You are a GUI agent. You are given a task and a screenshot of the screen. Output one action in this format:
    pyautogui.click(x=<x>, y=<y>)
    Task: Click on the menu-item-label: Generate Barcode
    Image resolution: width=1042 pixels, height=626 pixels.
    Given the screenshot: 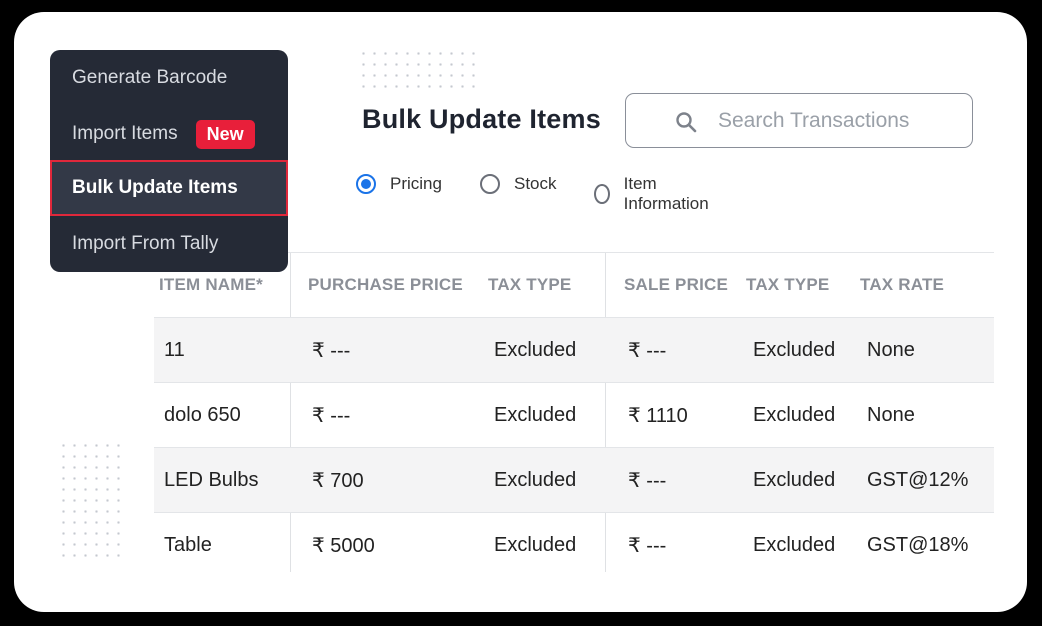 What is the action you would take?
    pyautogui.click(x=150, y=77)
    